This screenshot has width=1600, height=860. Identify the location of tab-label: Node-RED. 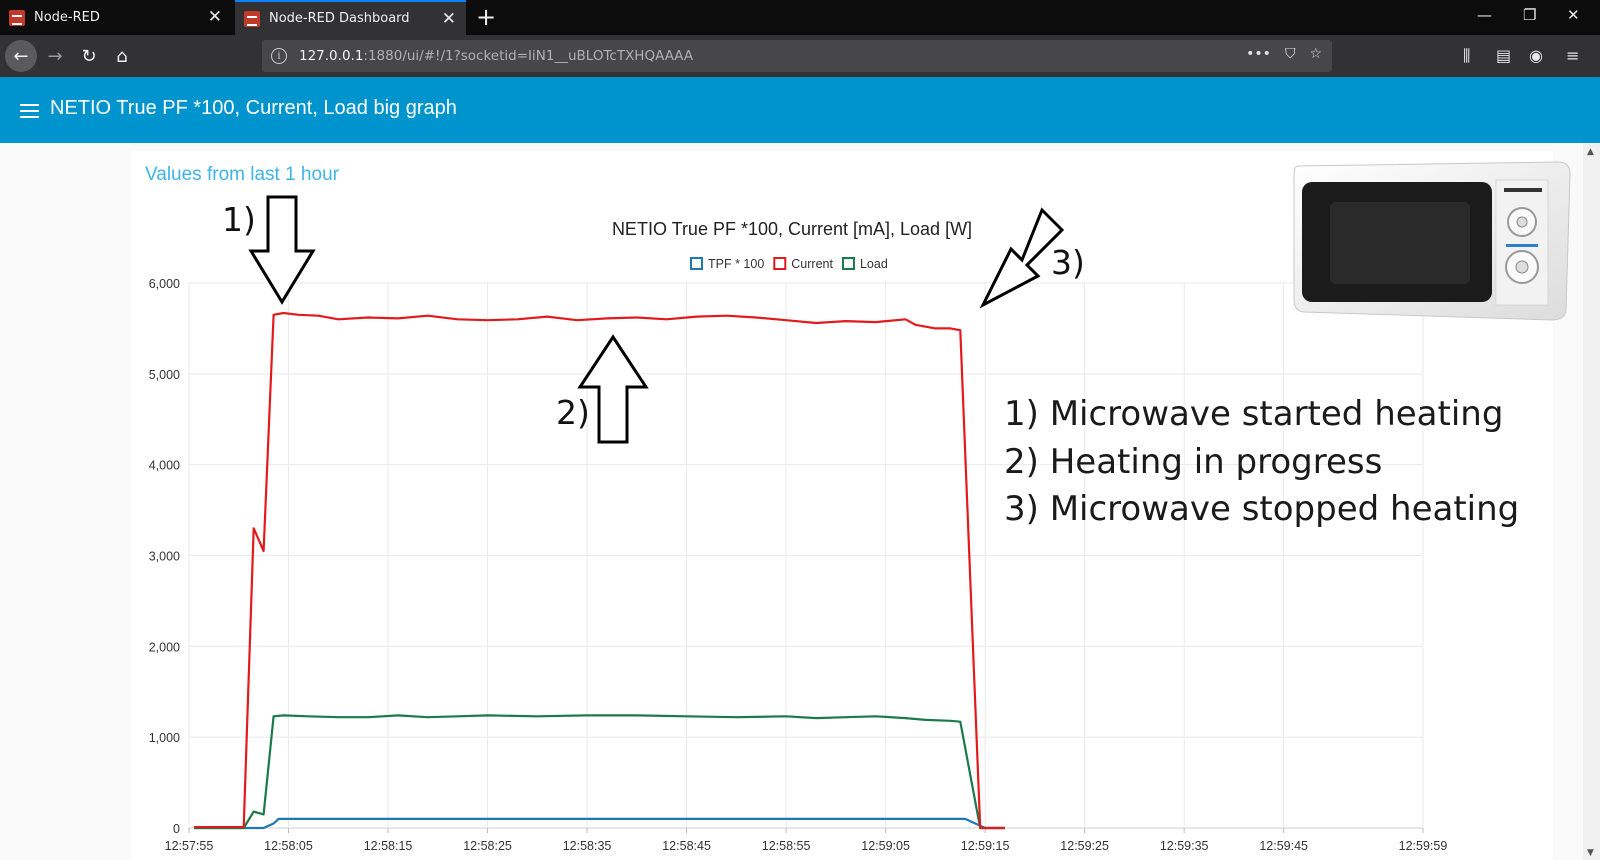
(67, 17).